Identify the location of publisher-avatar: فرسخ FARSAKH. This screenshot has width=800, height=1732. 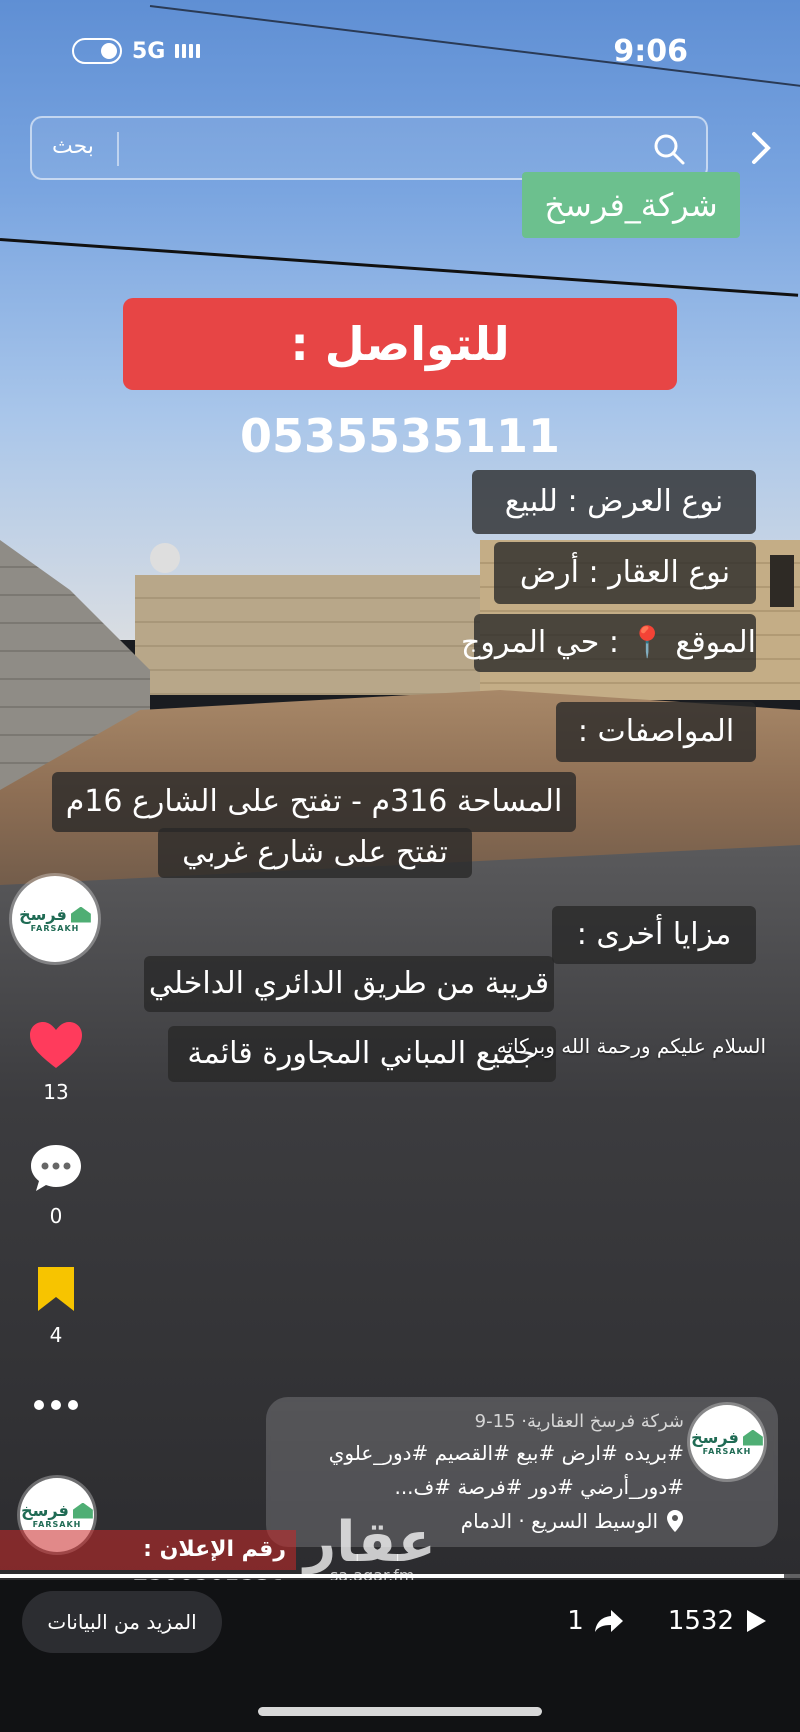
(55, 919).